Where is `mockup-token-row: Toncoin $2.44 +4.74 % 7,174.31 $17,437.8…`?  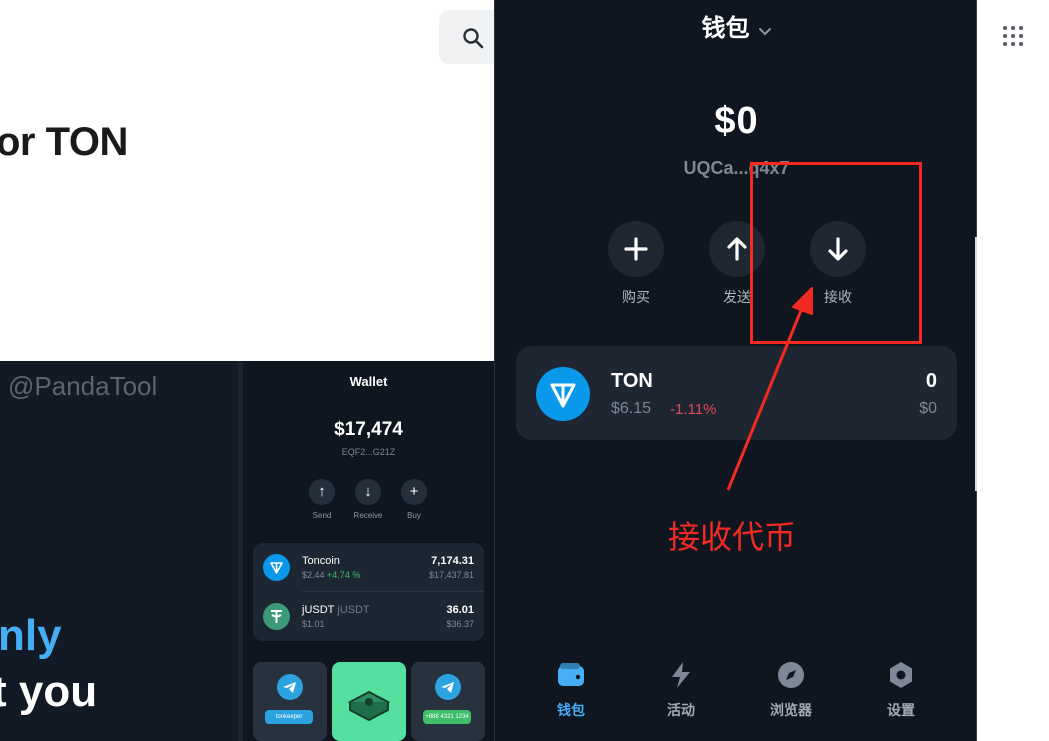 mockup-token-row: Toncoin $2.44 +4.74 % 7,174.31 $17,437.8… is located at coordinates (368, 567).